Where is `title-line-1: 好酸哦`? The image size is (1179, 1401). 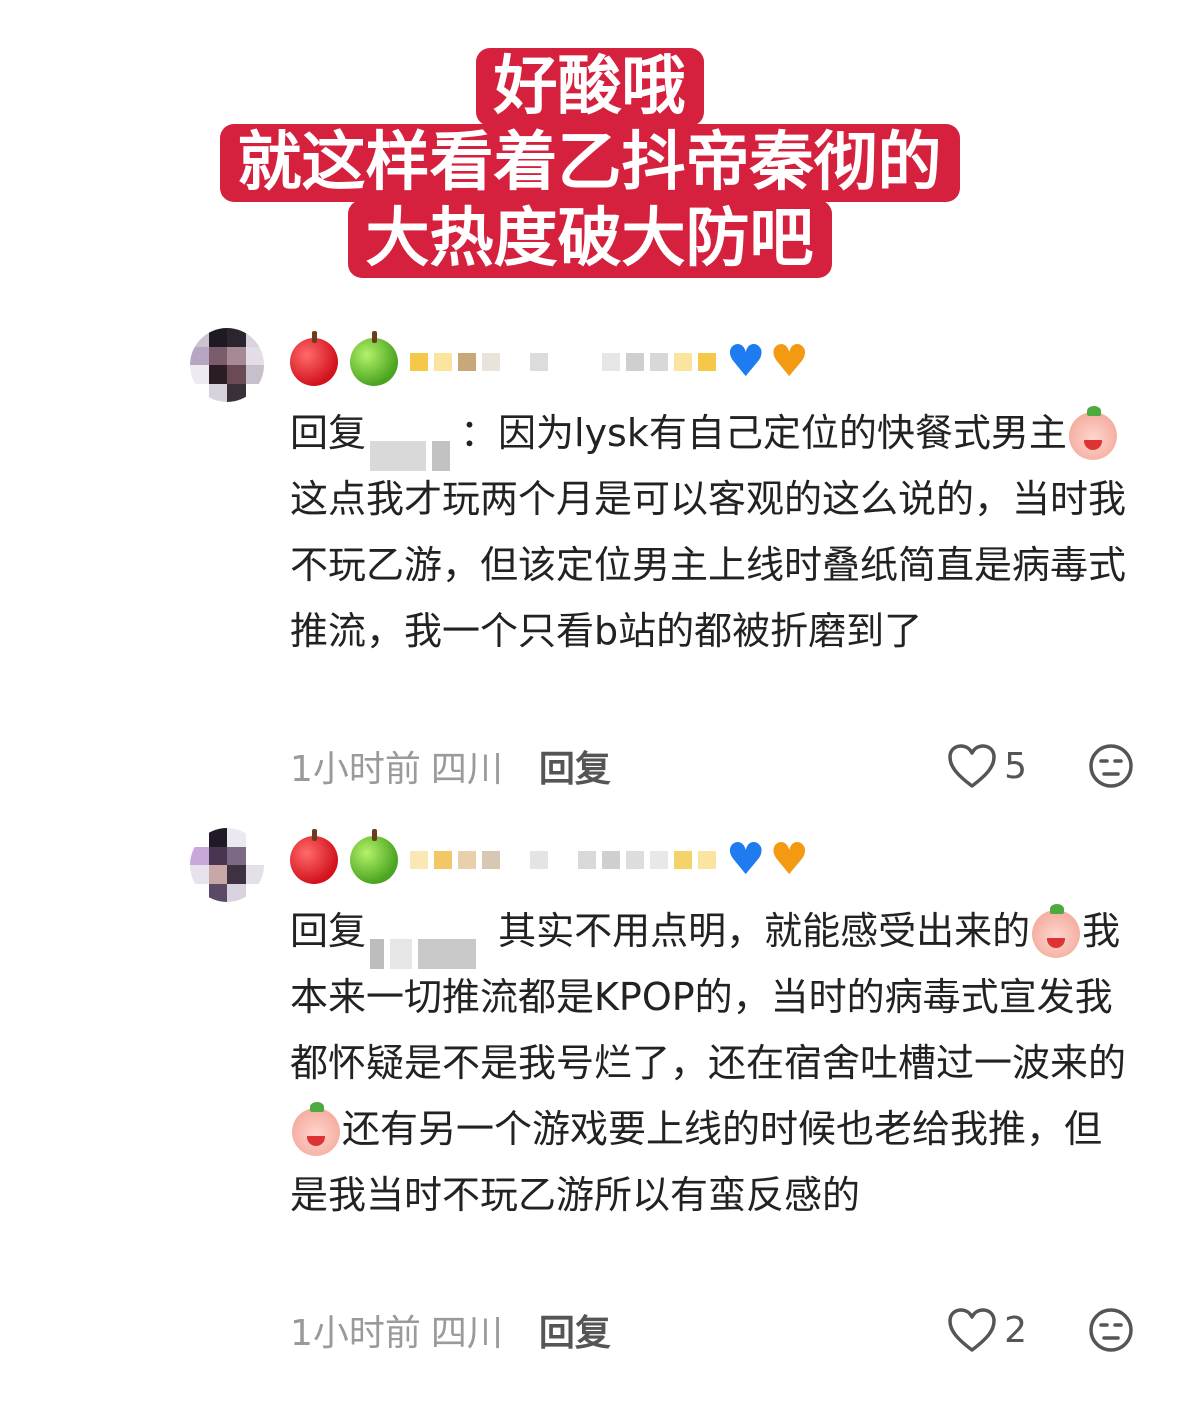
title-line-1: 好酸哦 is located at coordinates (589, 87).